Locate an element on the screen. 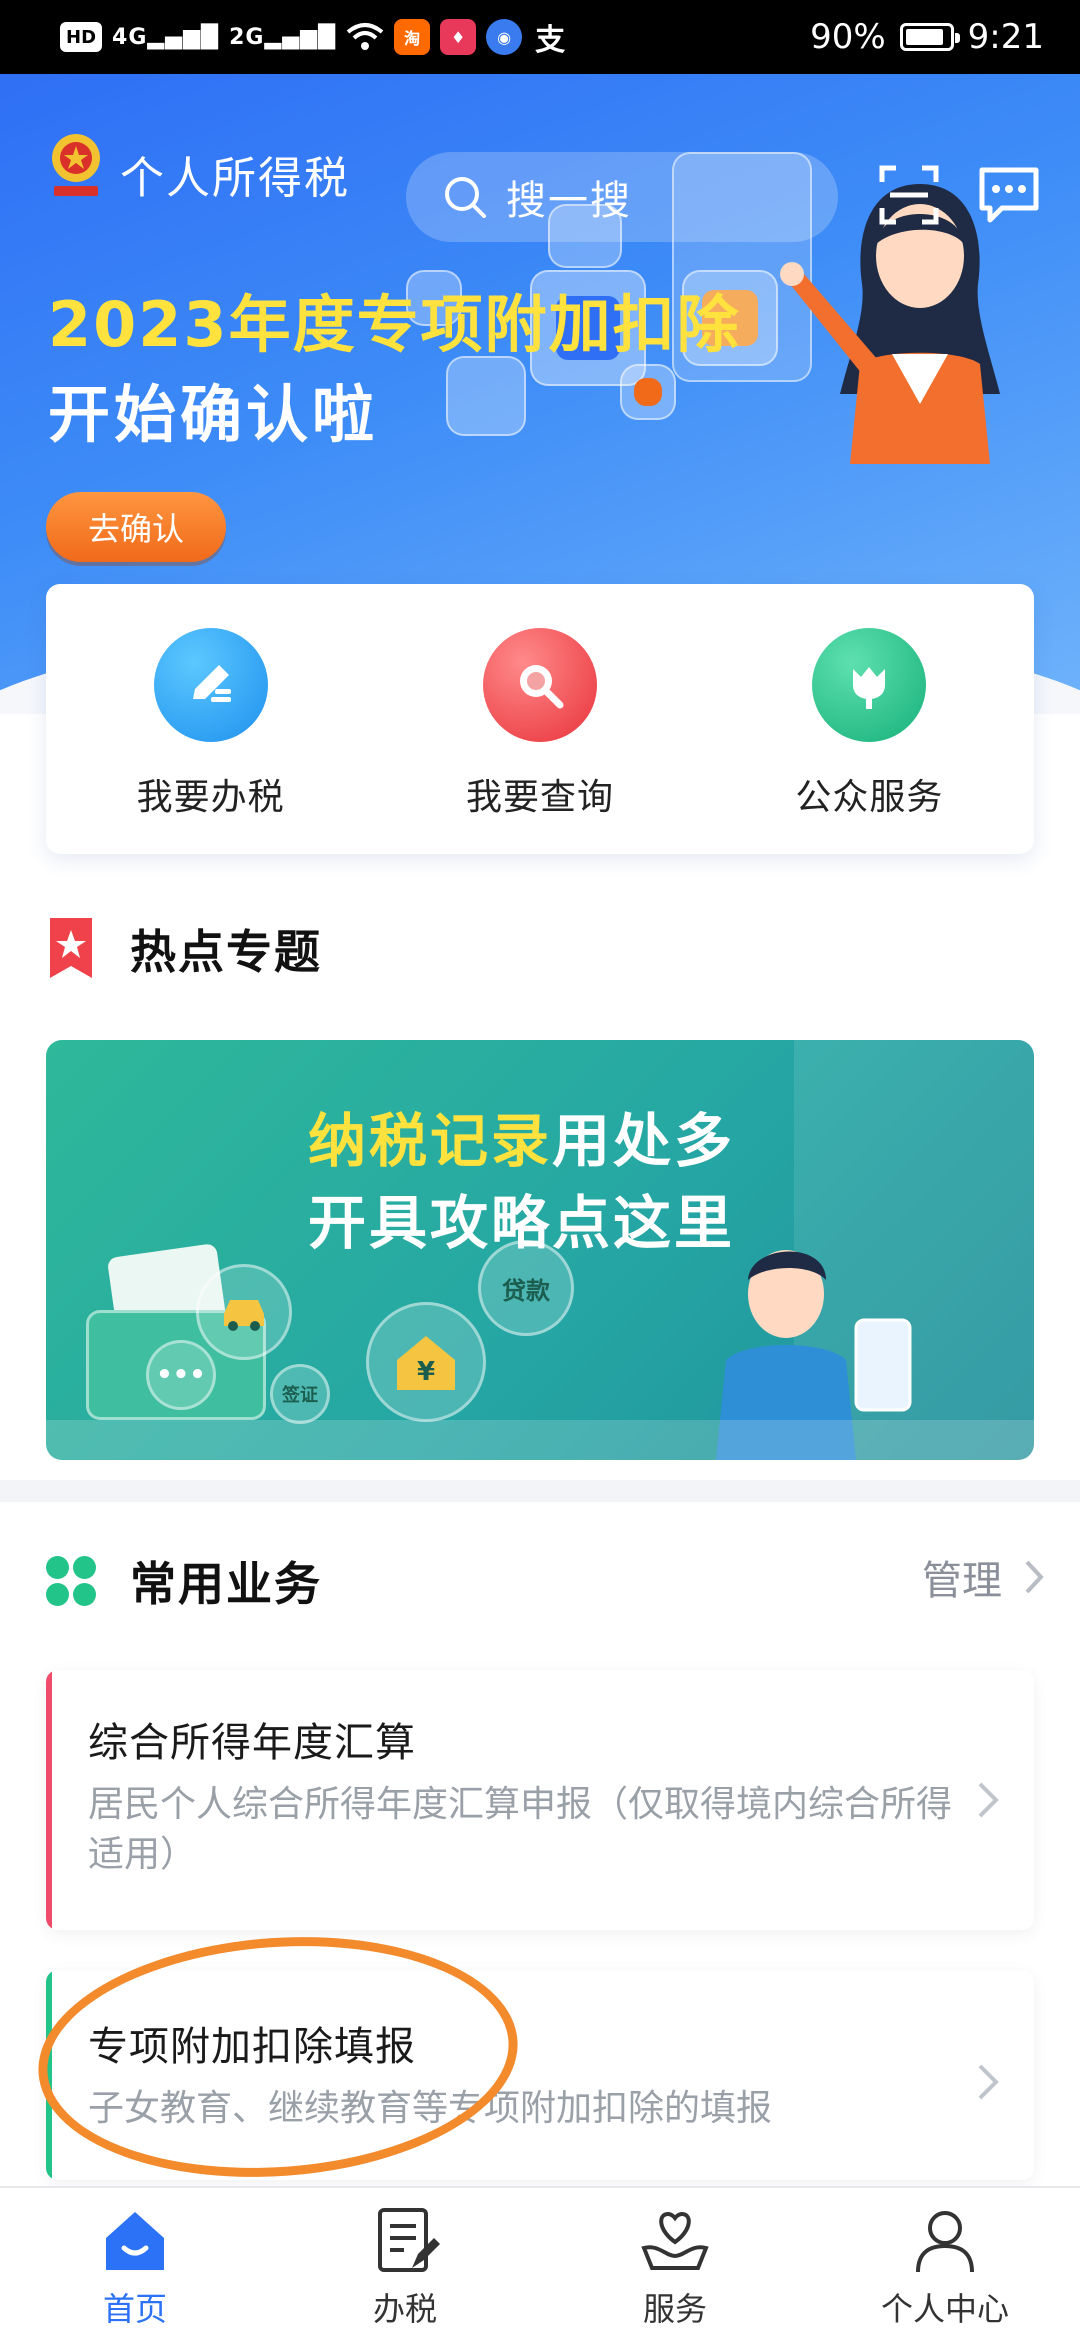 The image size is (1080, 2340). money-symbol: ¥ is located at coordinates (426, 1372).